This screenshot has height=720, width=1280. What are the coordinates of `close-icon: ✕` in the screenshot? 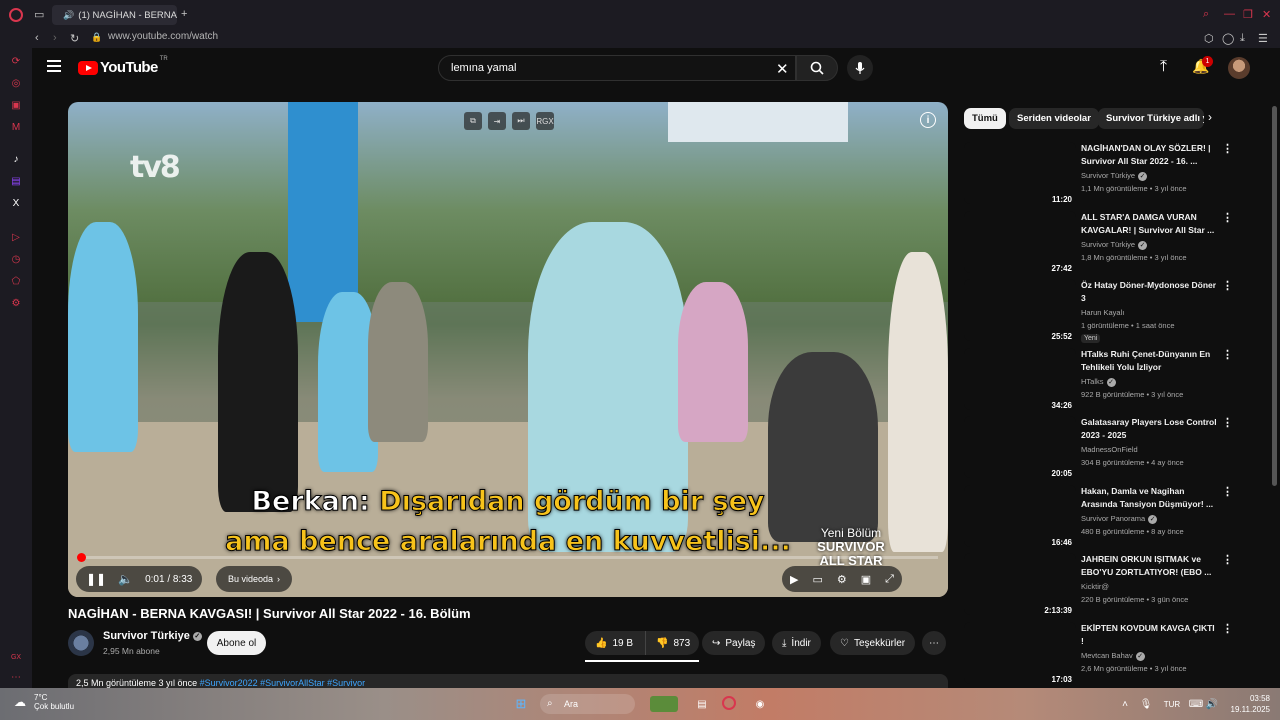 It's located at (1266, 14).